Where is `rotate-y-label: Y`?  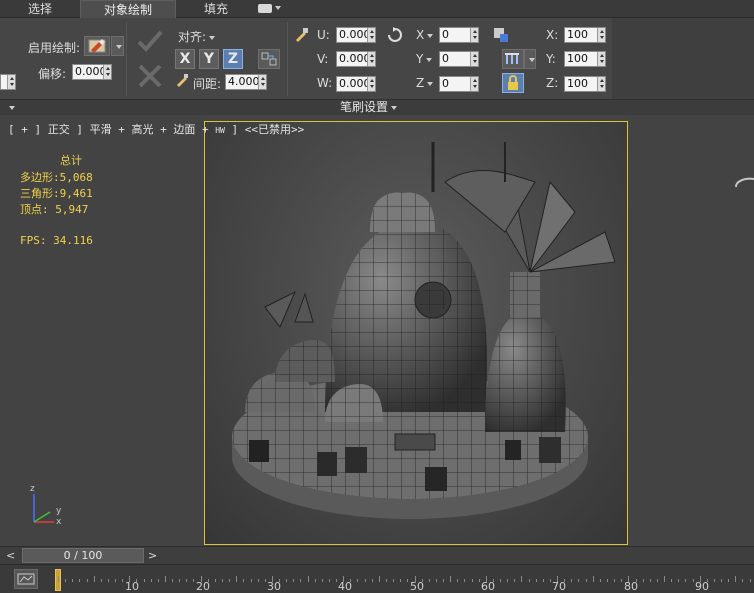
rotate-y-label: Y is located at coordinates (424, 59).